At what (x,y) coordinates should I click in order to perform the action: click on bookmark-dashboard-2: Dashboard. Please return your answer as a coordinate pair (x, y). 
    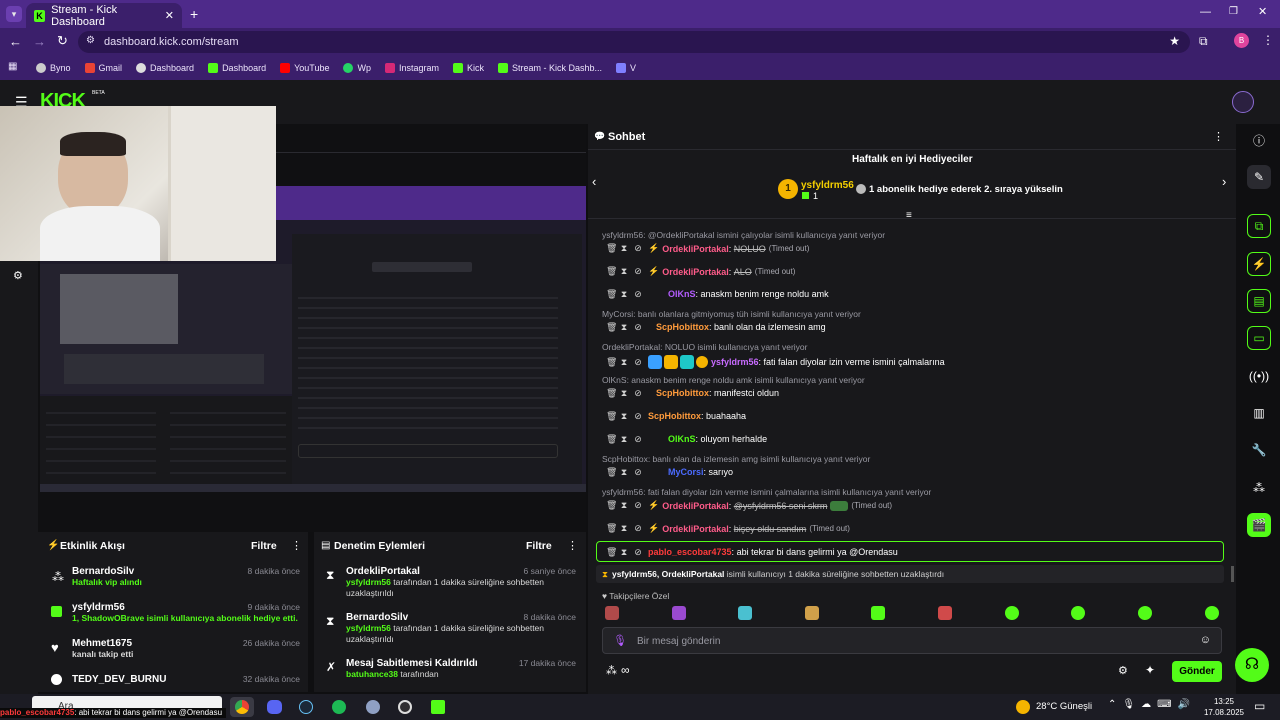
    Looking at the image, I should click on (237, 68).